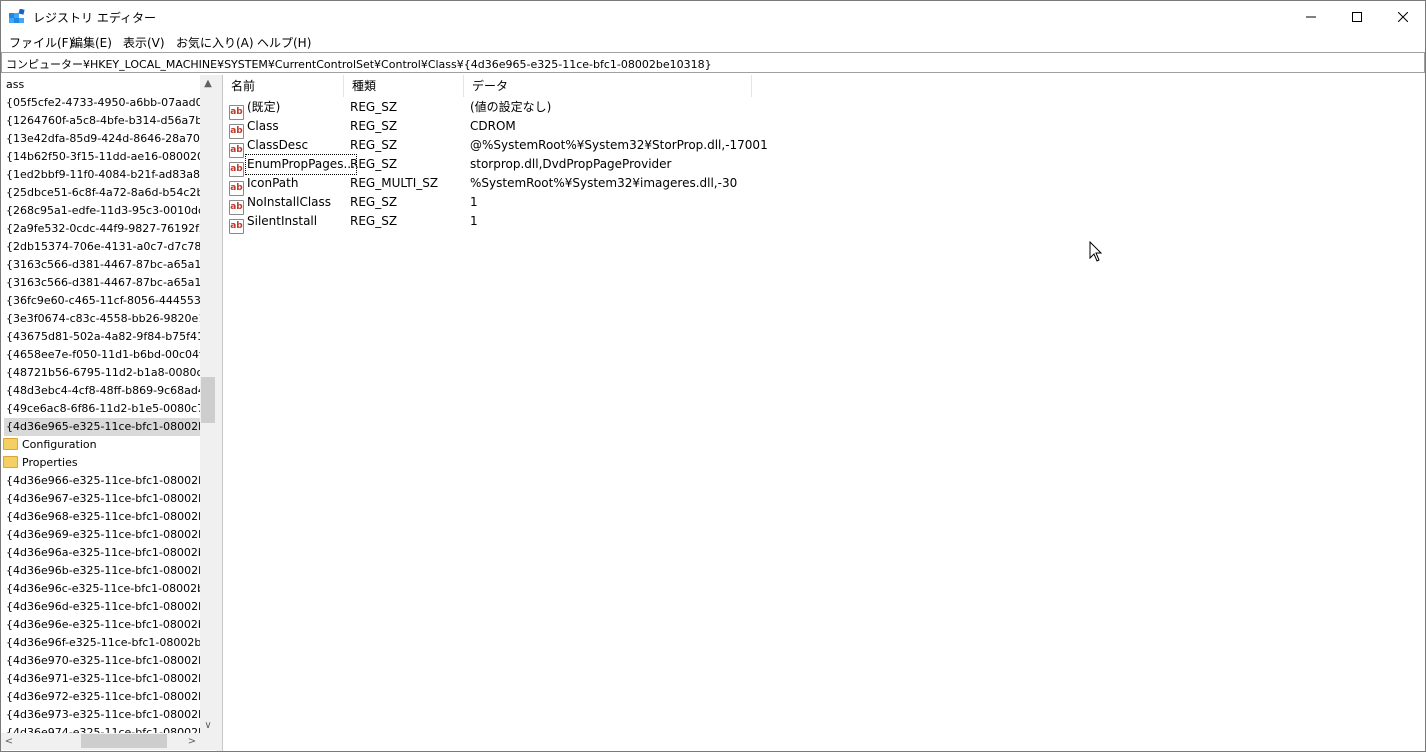  I want to click on tree-item-key: ass, so click(100, 85).